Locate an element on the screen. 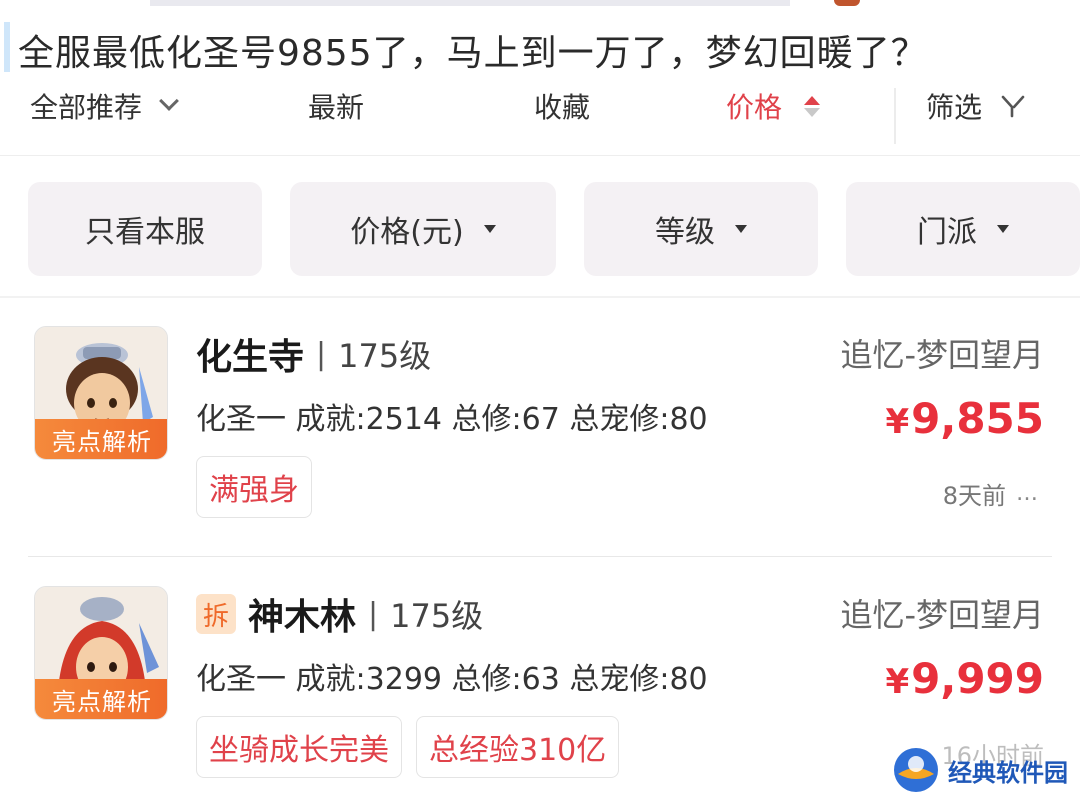 This screenshot has width=1080, height=802. feature-tag: 坐骑成长完美 is located at coordinates (299, 747).